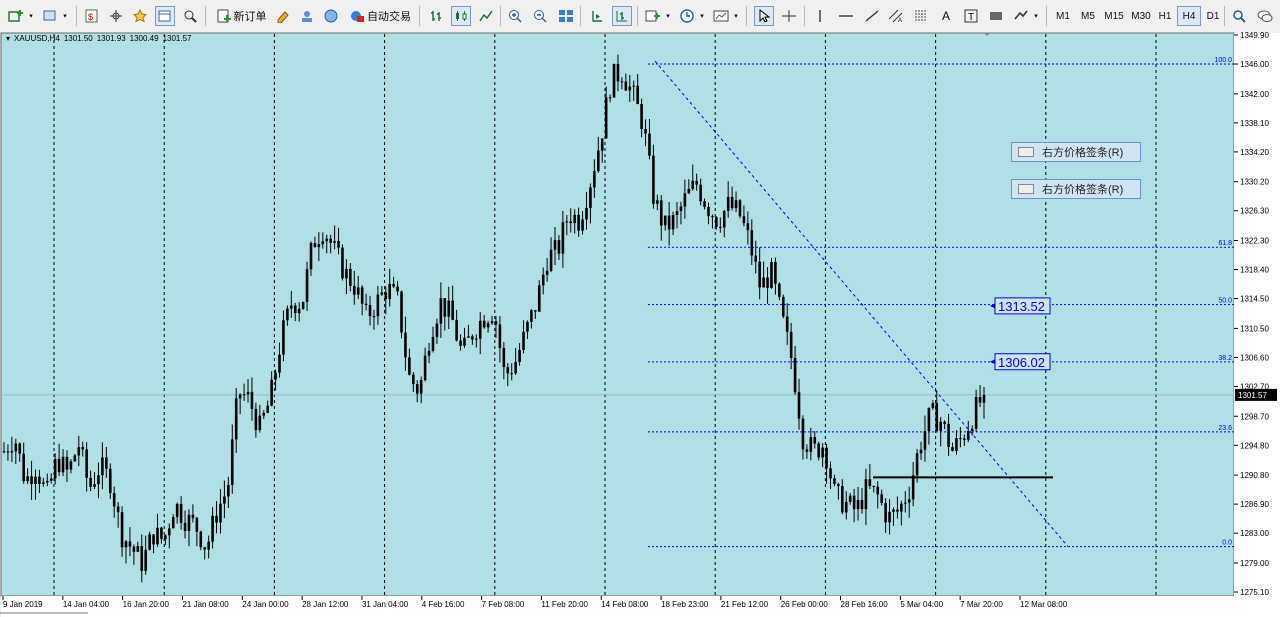  What do you see at coordinates (971, 16) in the screenshot?
I see `text-label-icon: T` at bounding box center [971, 16].